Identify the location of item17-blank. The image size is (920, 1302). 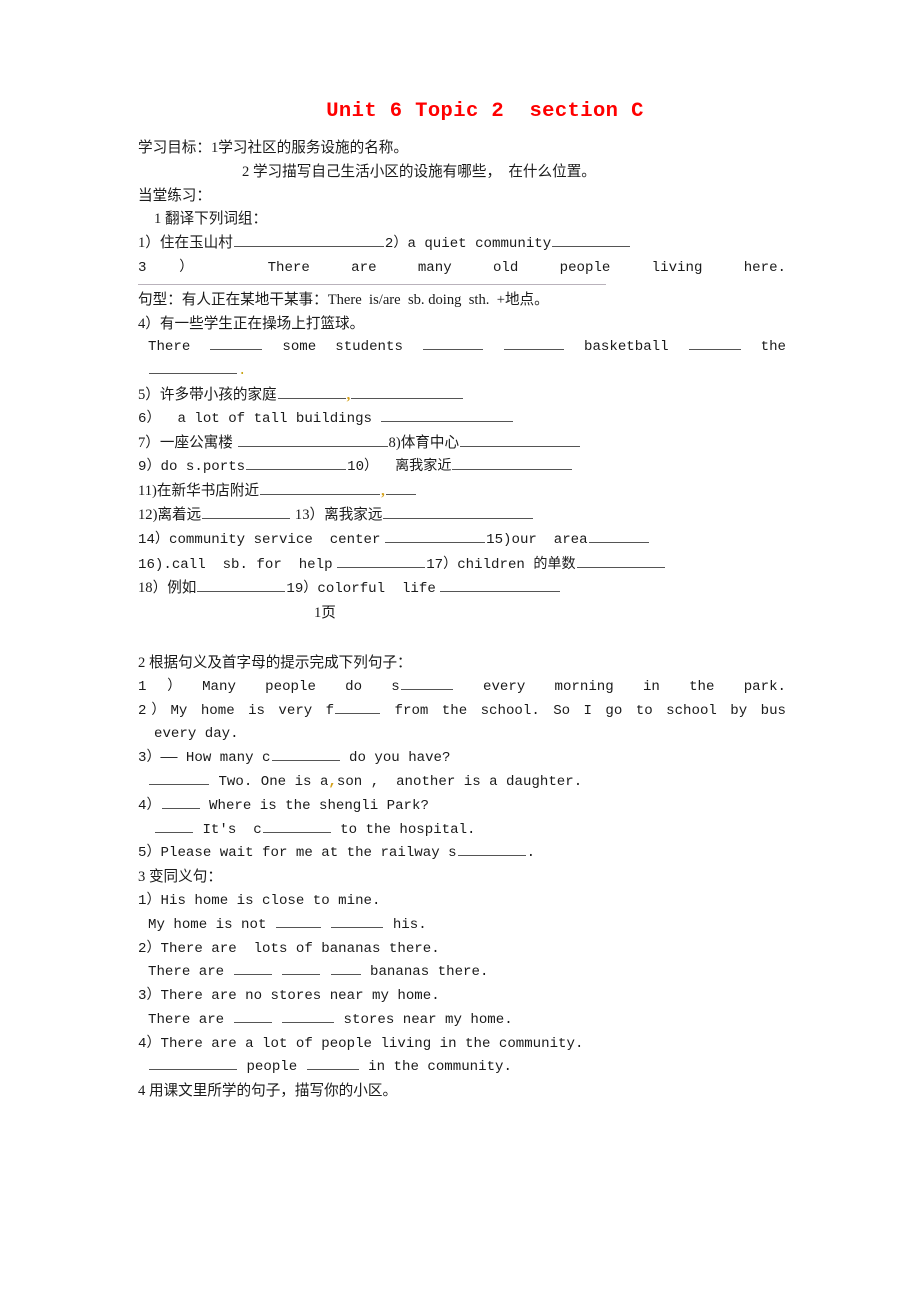
(620, 560).